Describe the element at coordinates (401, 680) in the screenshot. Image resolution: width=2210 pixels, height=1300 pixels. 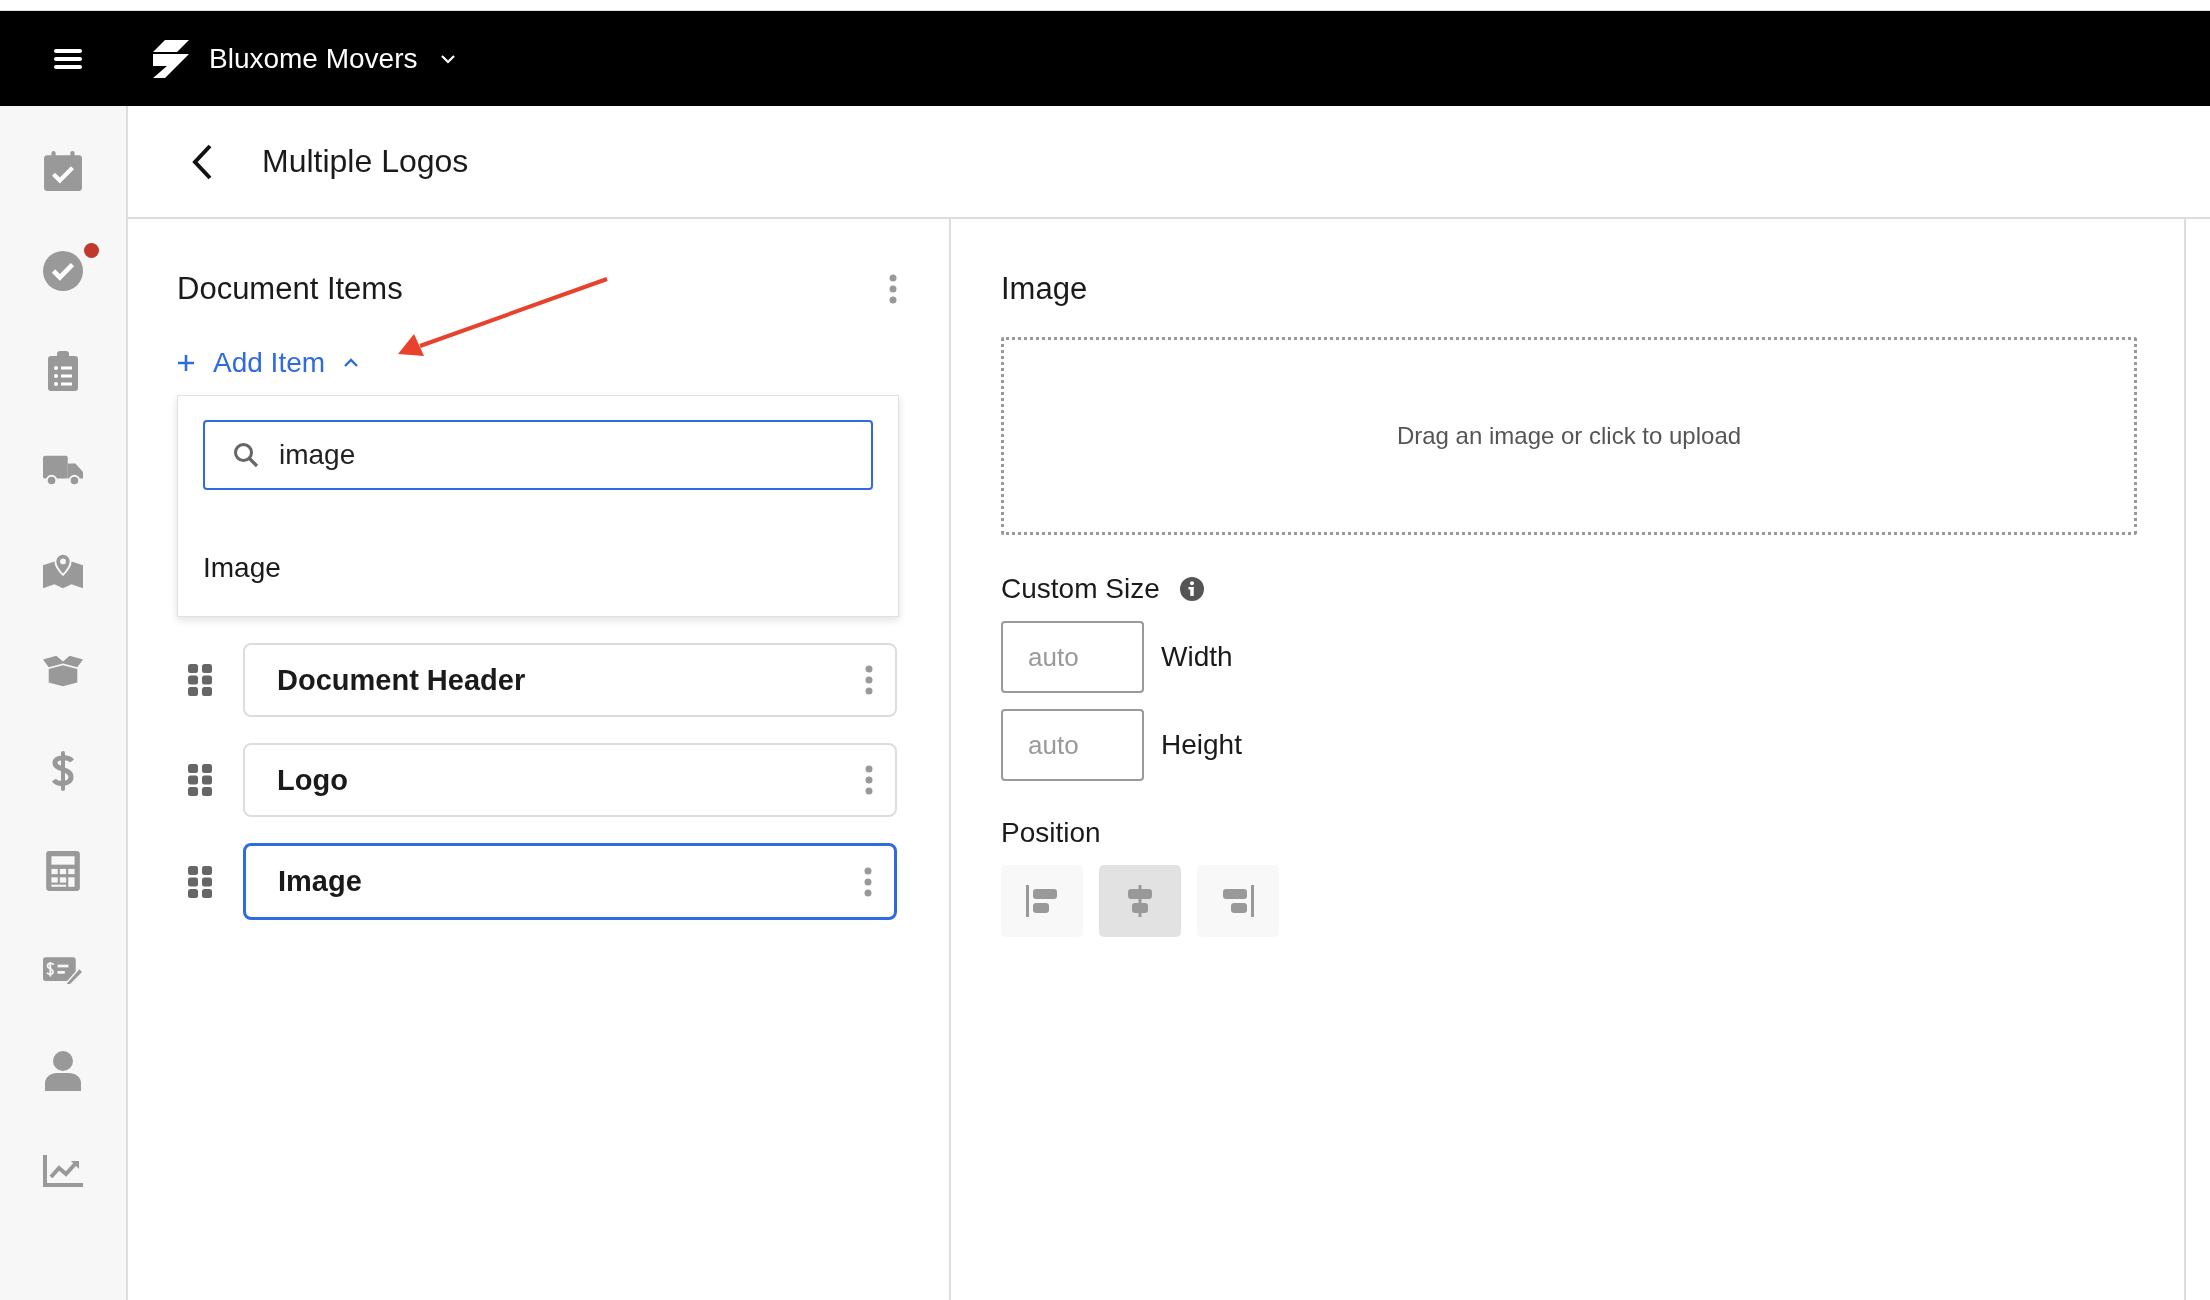
I see `item-label: Document Header` at that location.